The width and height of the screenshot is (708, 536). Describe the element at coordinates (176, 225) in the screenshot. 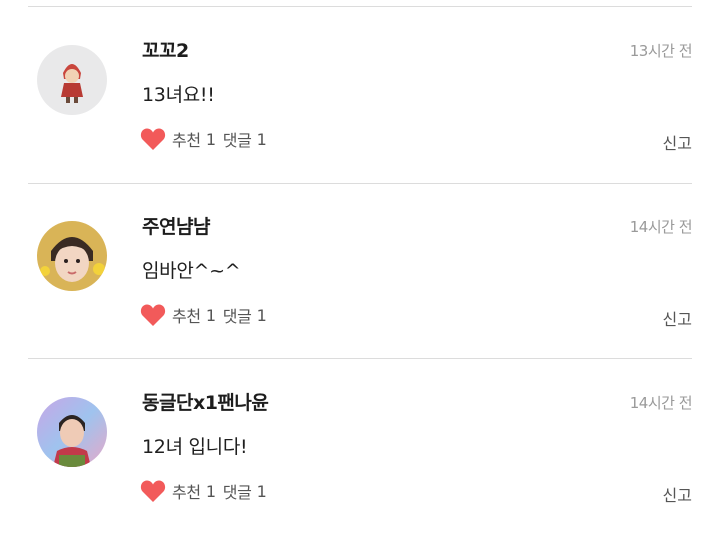

I see `username: 주연냠냠` at that location.